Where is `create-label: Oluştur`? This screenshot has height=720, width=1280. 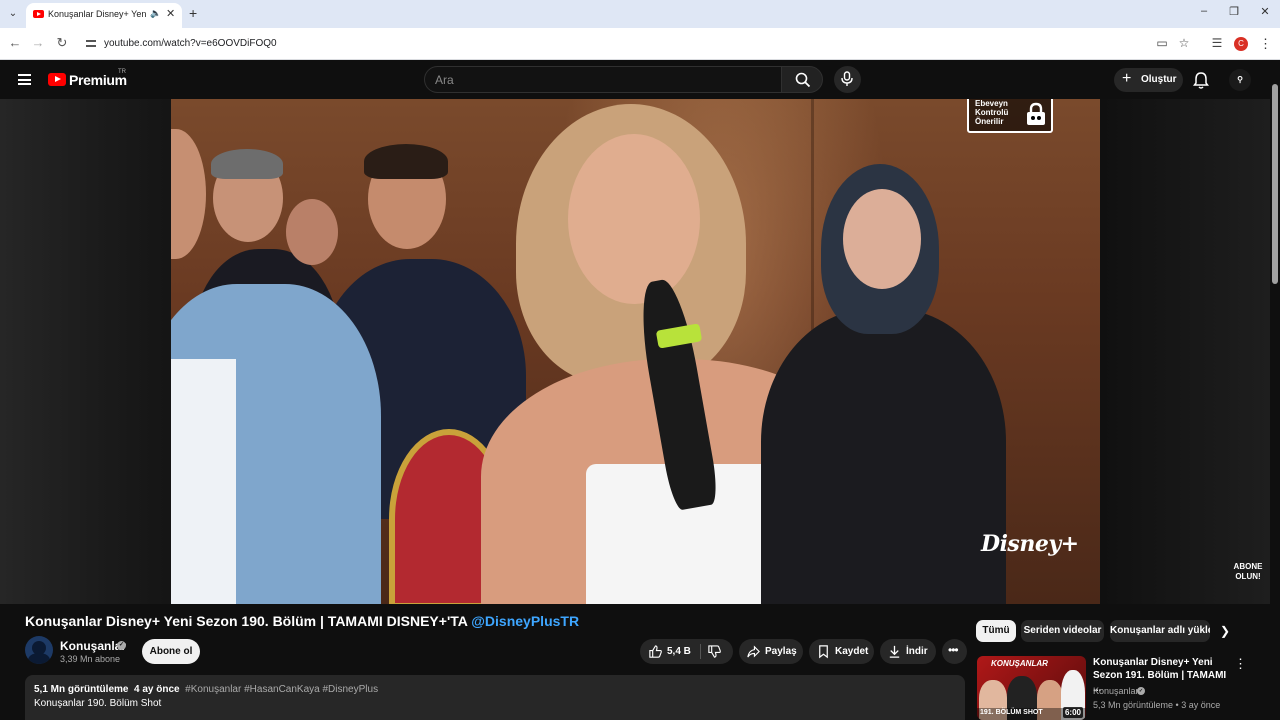 create-label: Oluştur is located at coordinates (1159, 79).